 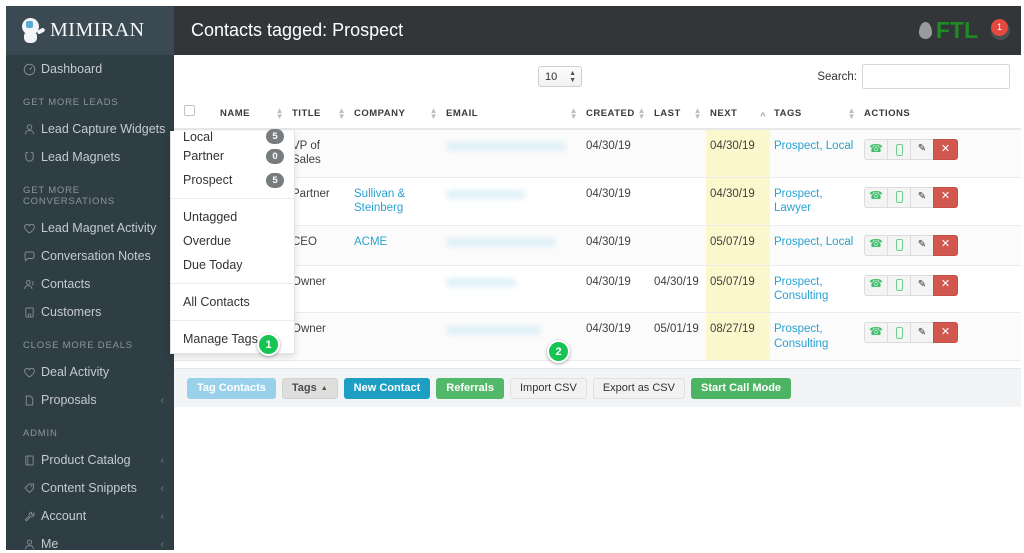 I want to click on sidebar-item-proposals: Proposals ‹, so click(x=90, y=400).